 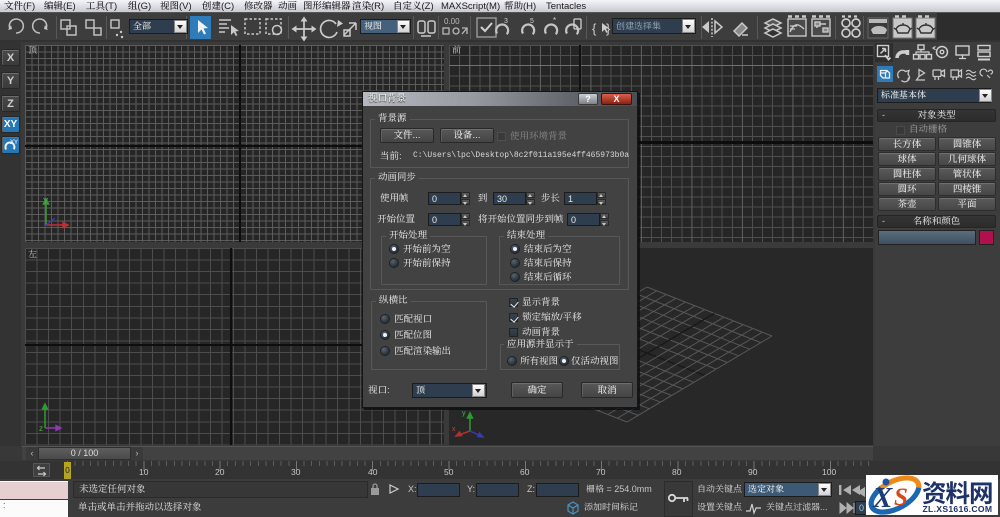 What do you see at coordinates (464, 413) in the screenshot?
I see `svg-text: y` at bounding box center [464, 413].